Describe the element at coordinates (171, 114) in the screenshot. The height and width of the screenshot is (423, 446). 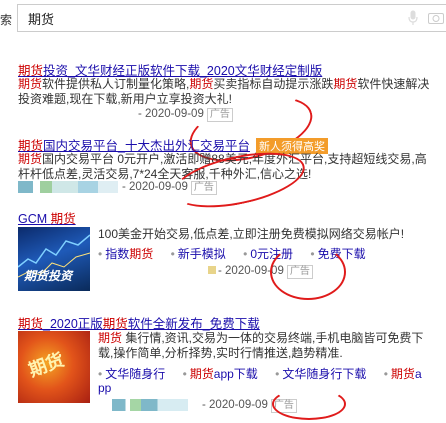
I see `result-1-date: - 2020-09-09` at that location.